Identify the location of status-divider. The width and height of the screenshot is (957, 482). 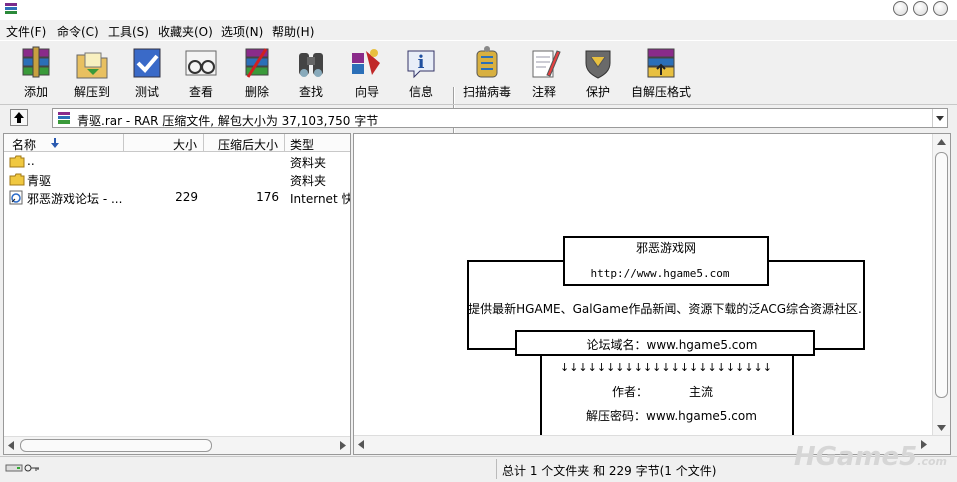
(496, 469).